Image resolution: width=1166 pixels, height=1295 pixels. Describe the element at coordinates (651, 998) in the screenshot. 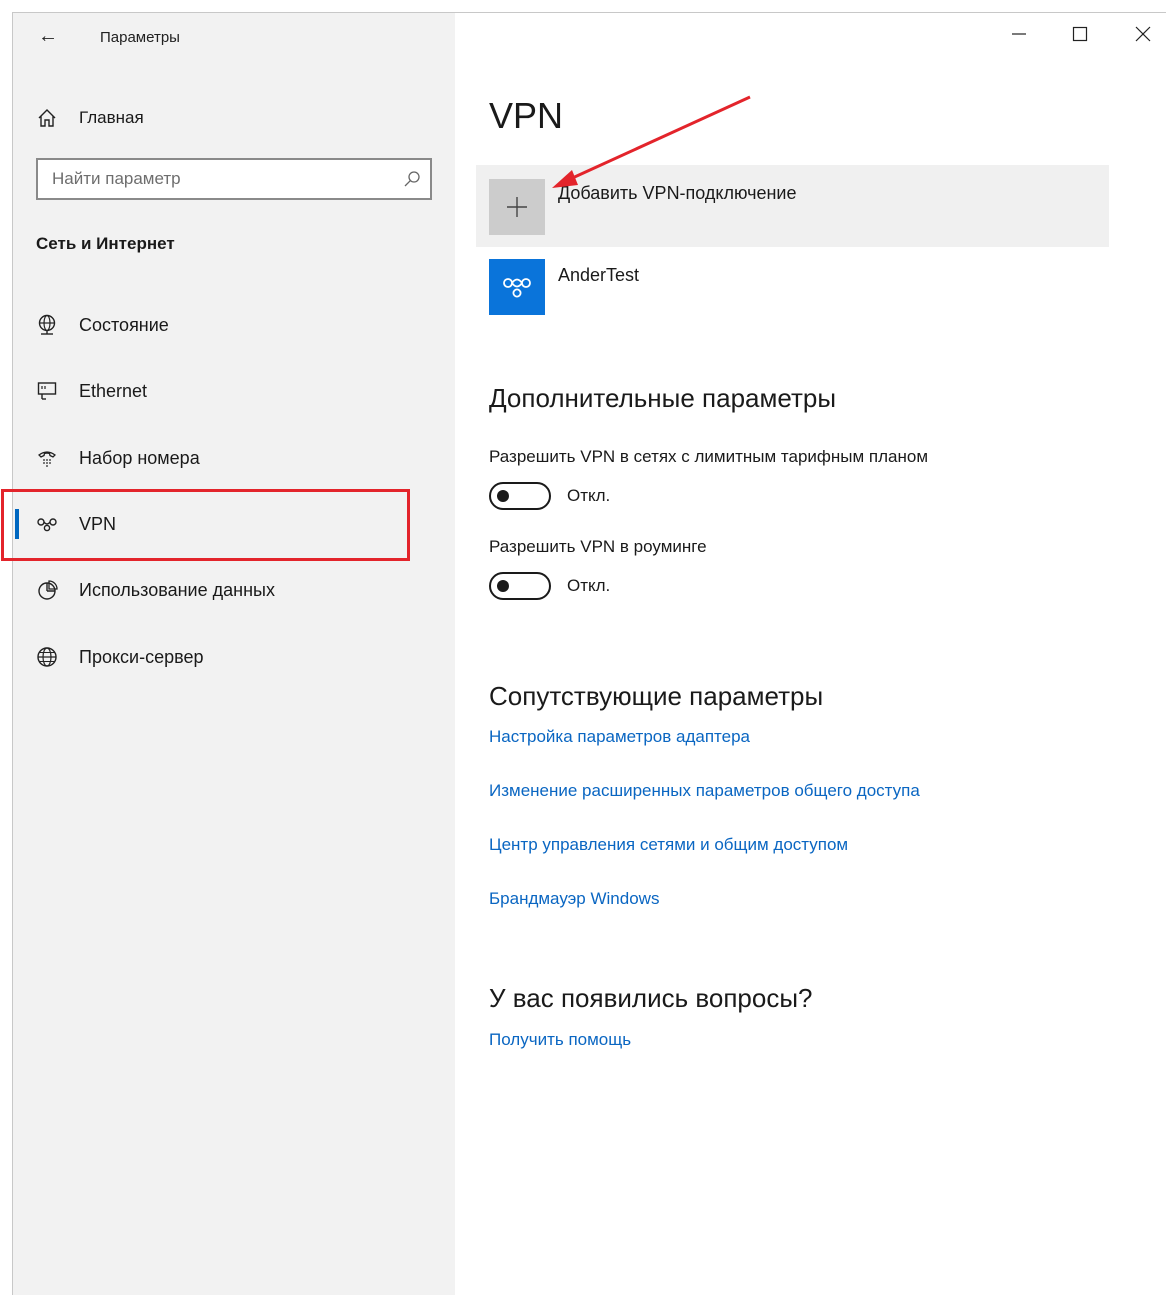

I see `questions-heading: У вас появились вопросы?` at that location.